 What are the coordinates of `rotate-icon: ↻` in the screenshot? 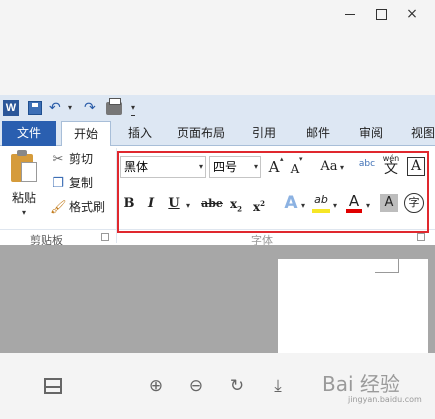 It's located at (237, 386).